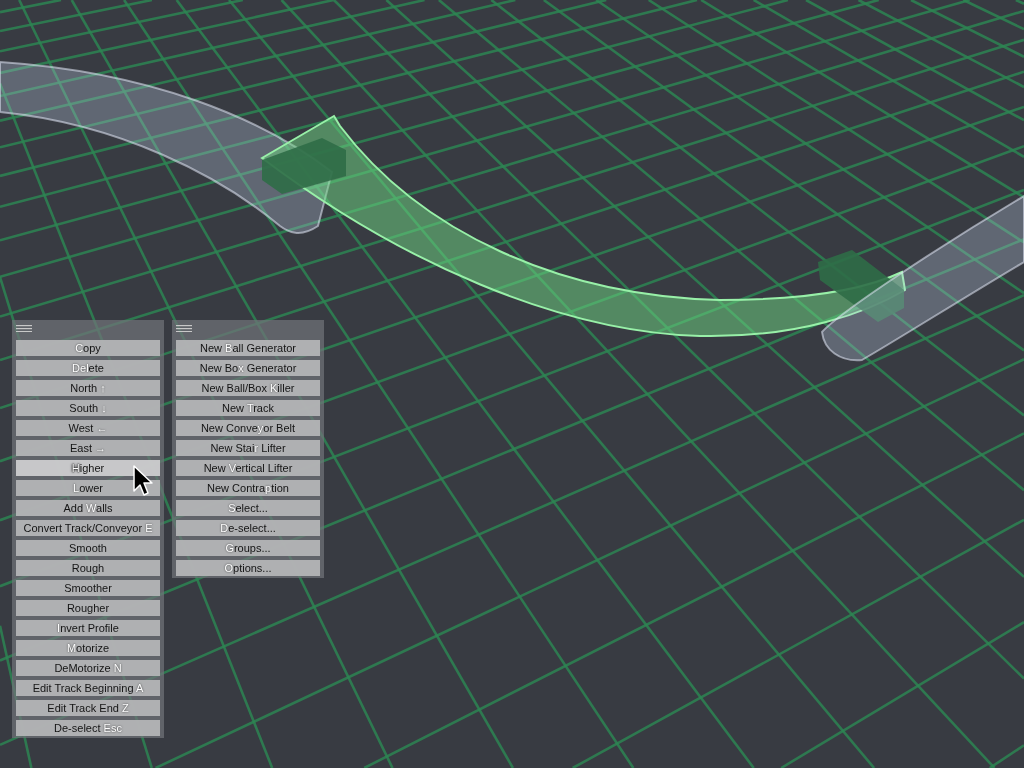  Describe the element at coordinates (88, 368) in the screenshot. I see `menu-item: Delete` at that location.